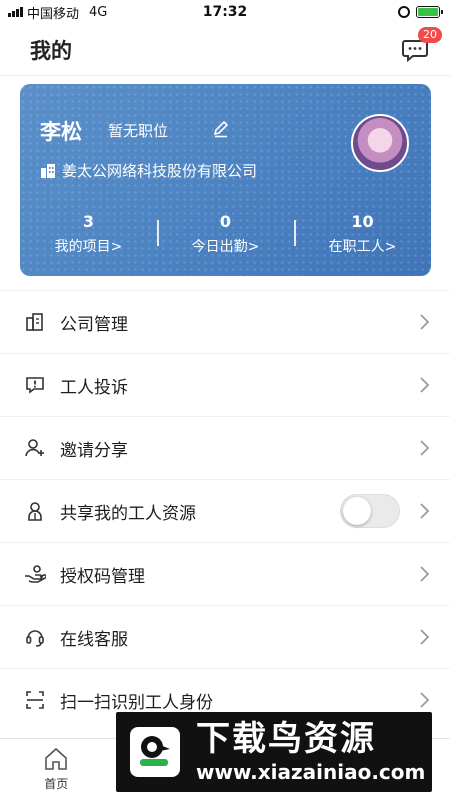 This screenshot has height=800, width=450. I want to click on status-right, so click(420, 12).